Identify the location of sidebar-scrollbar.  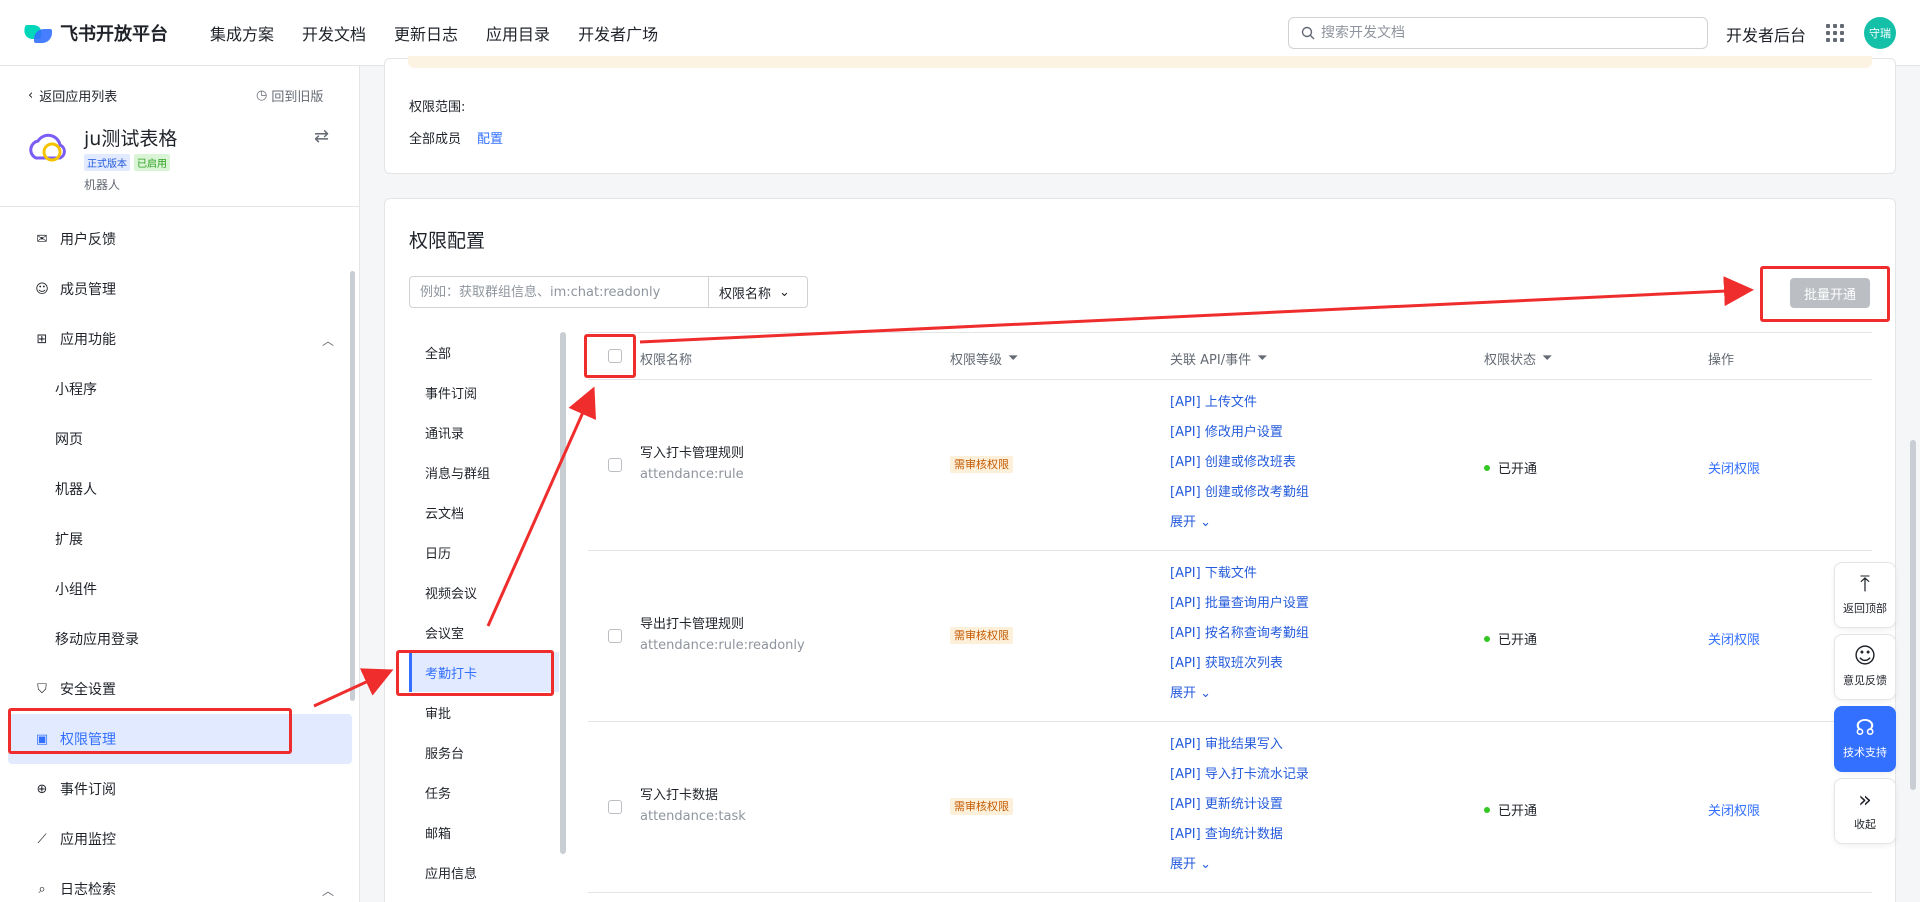
(352, 486).